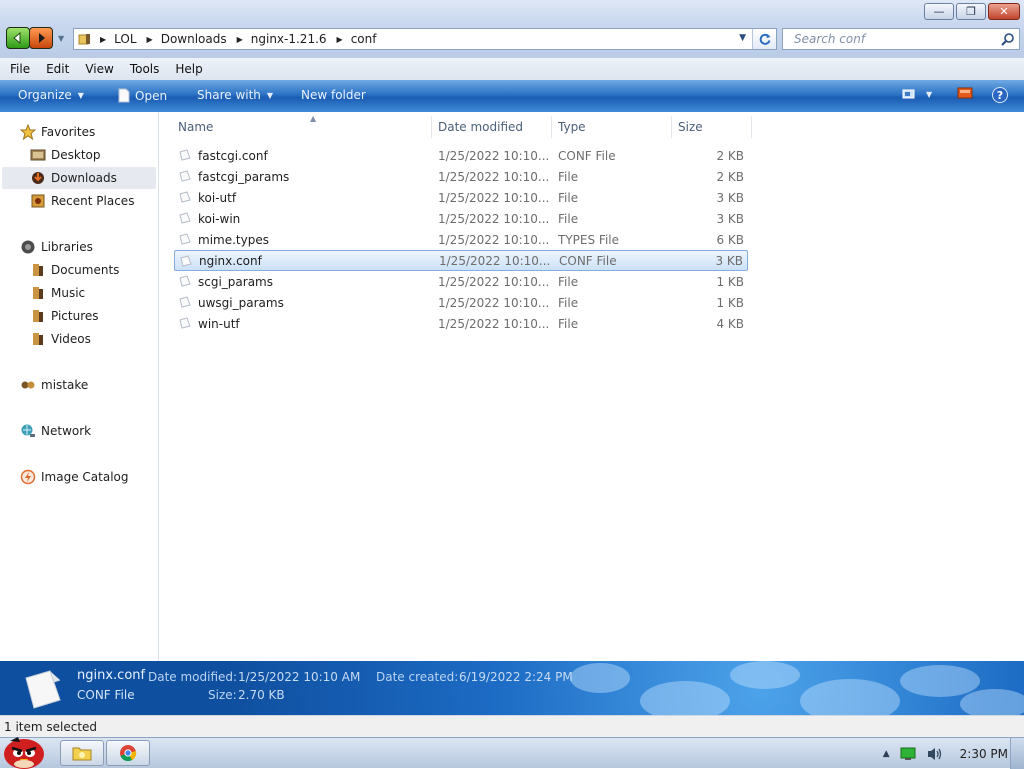 Image resolution: width=1024 pixels, height=769 pixels. What do you see at coordinates (41, 38) in the screenshot?
I see `forward-button` at bounding box center [41, 38].